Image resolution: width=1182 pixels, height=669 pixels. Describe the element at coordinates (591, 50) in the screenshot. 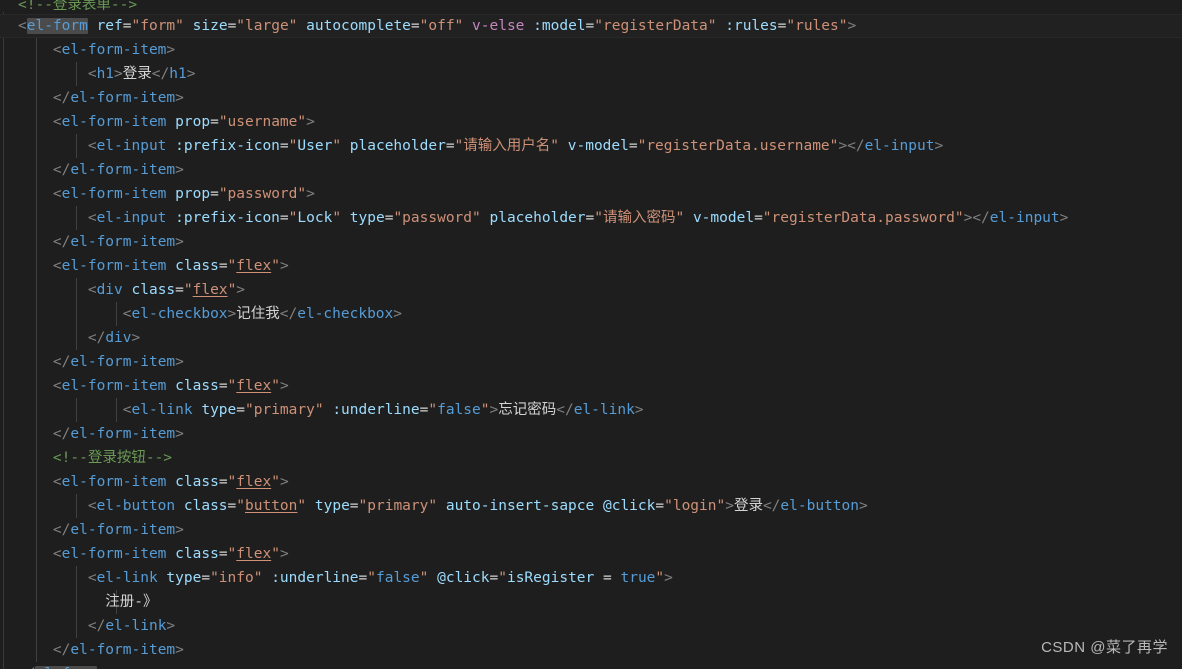

I see `code-line: <el-form-item>` at that location.